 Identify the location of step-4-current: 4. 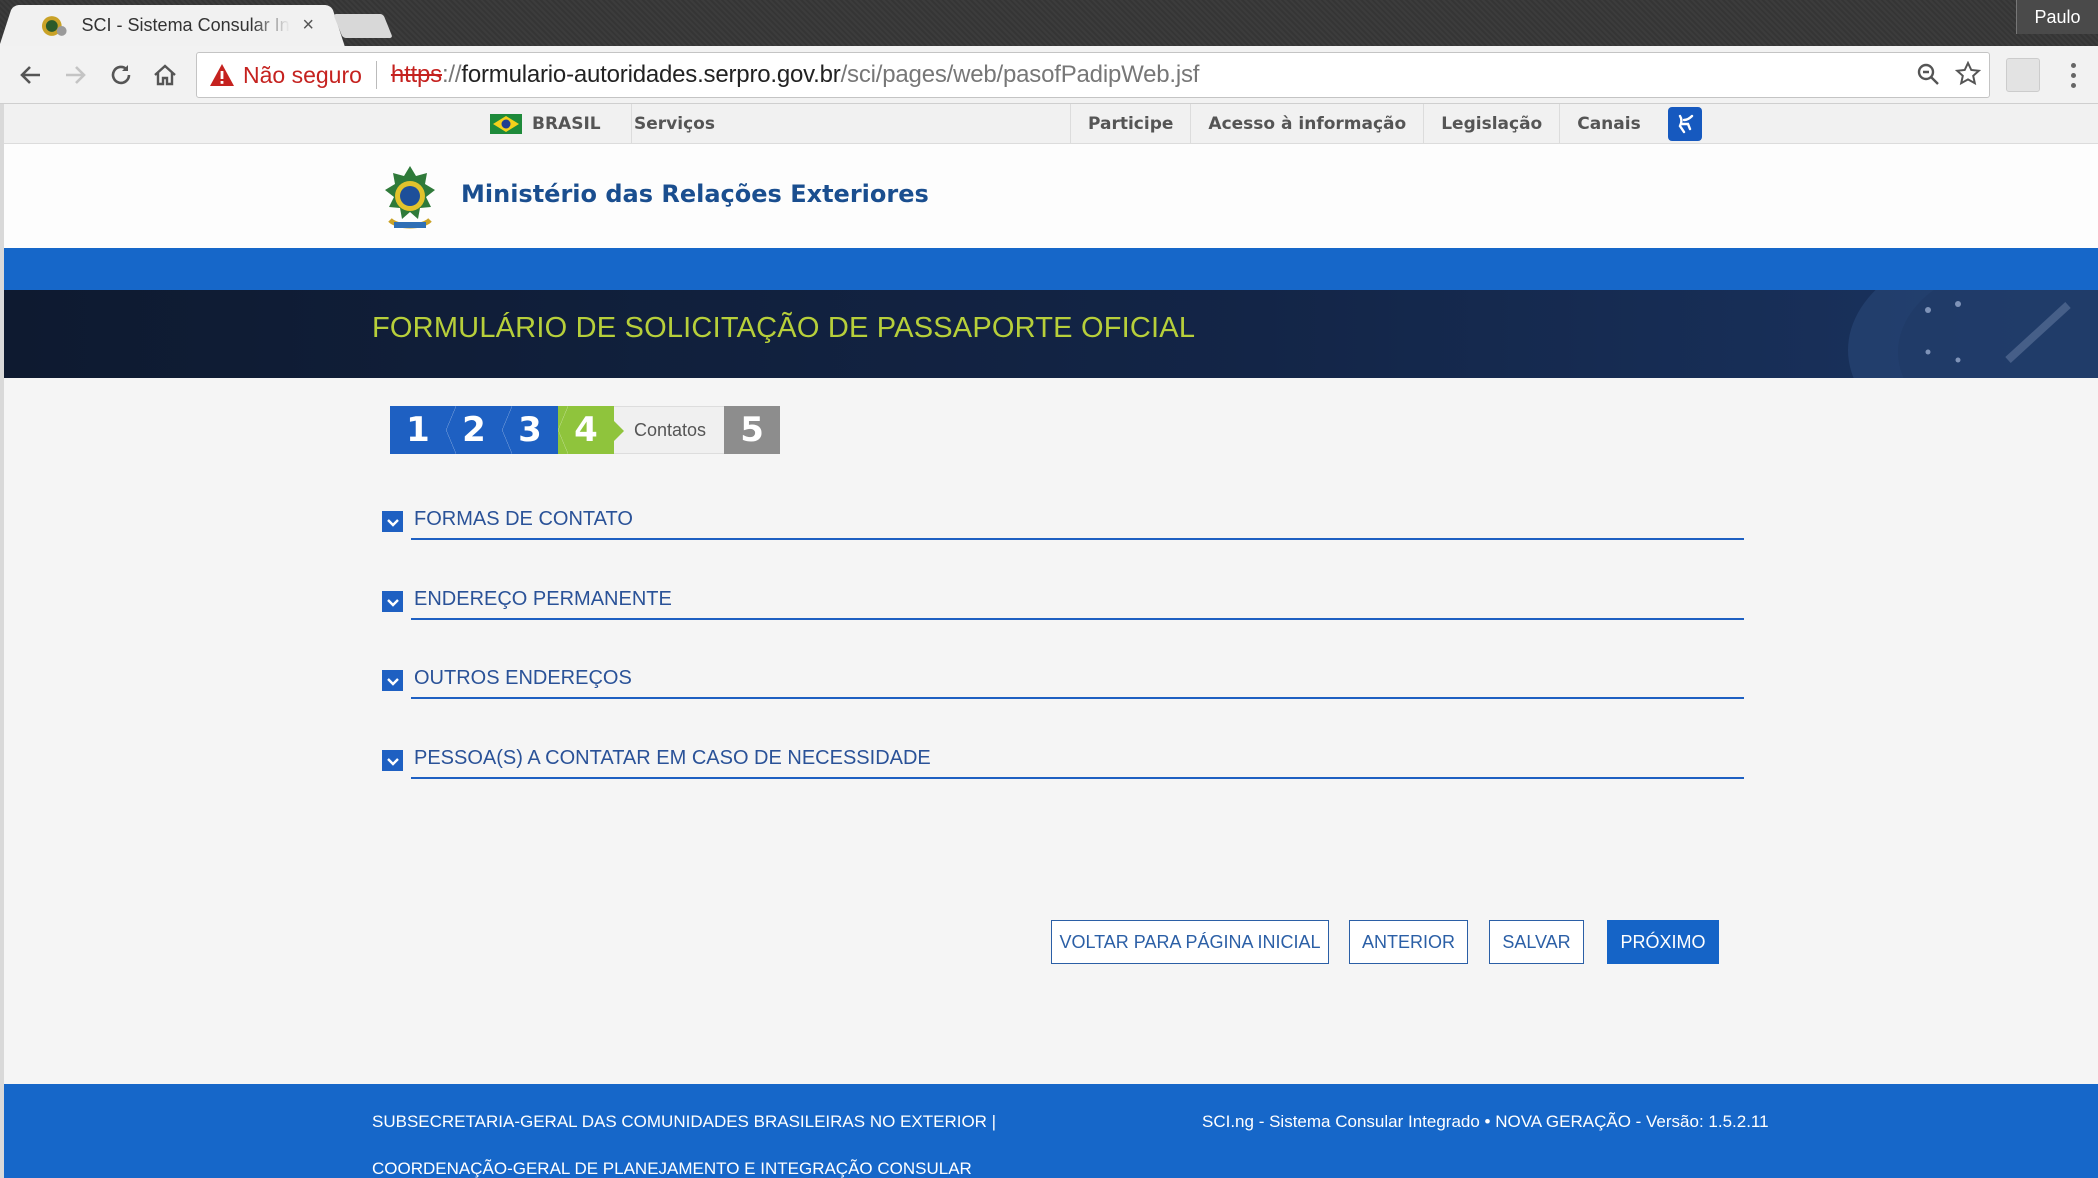
(586, 430).